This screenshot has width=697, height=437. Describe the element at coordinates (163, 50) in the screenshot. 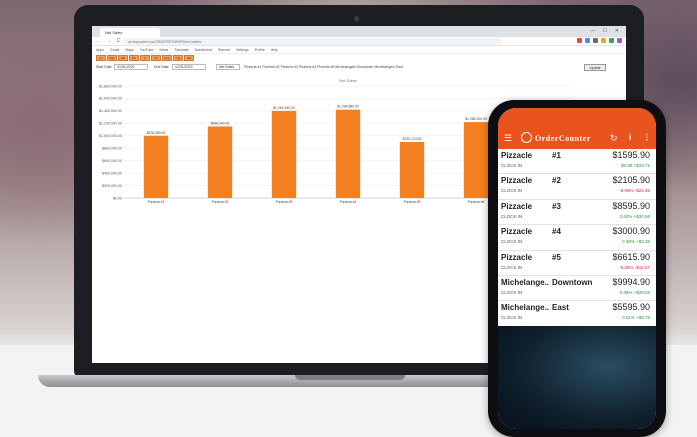

I see `bookmark-item: News` at that location.